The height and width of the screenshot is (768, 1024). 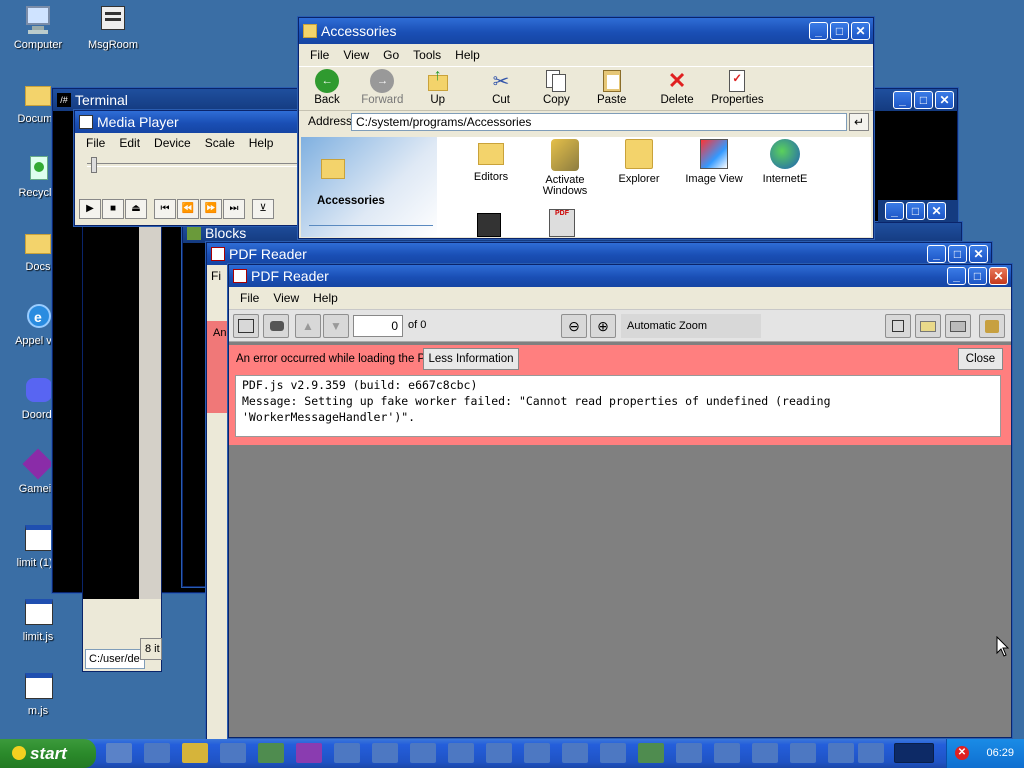 I want to click on media-player-titlebar: Media Player, so click(x=187, y=122).